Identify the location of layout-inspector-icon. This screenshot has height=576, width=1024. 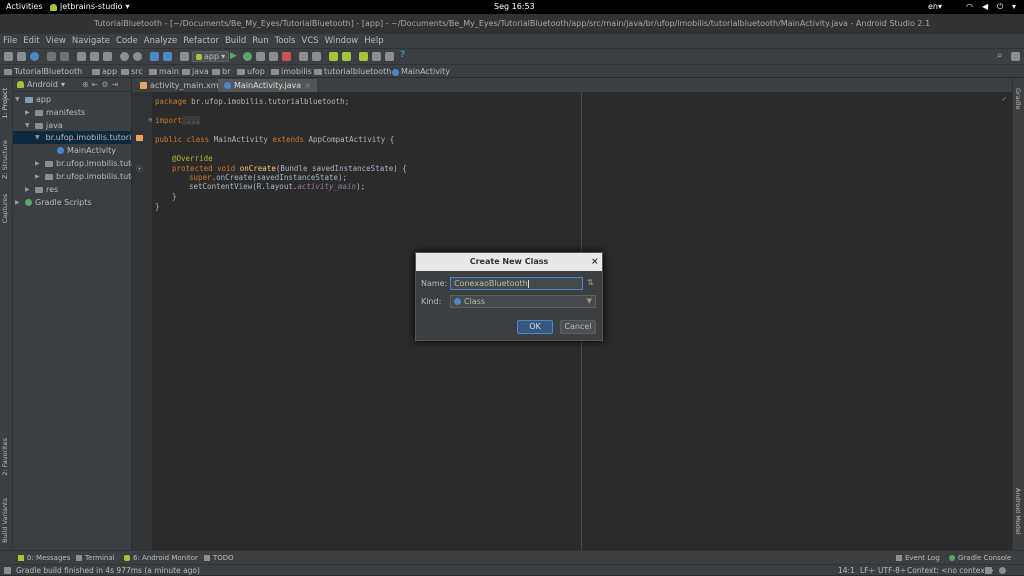
(376, 56).